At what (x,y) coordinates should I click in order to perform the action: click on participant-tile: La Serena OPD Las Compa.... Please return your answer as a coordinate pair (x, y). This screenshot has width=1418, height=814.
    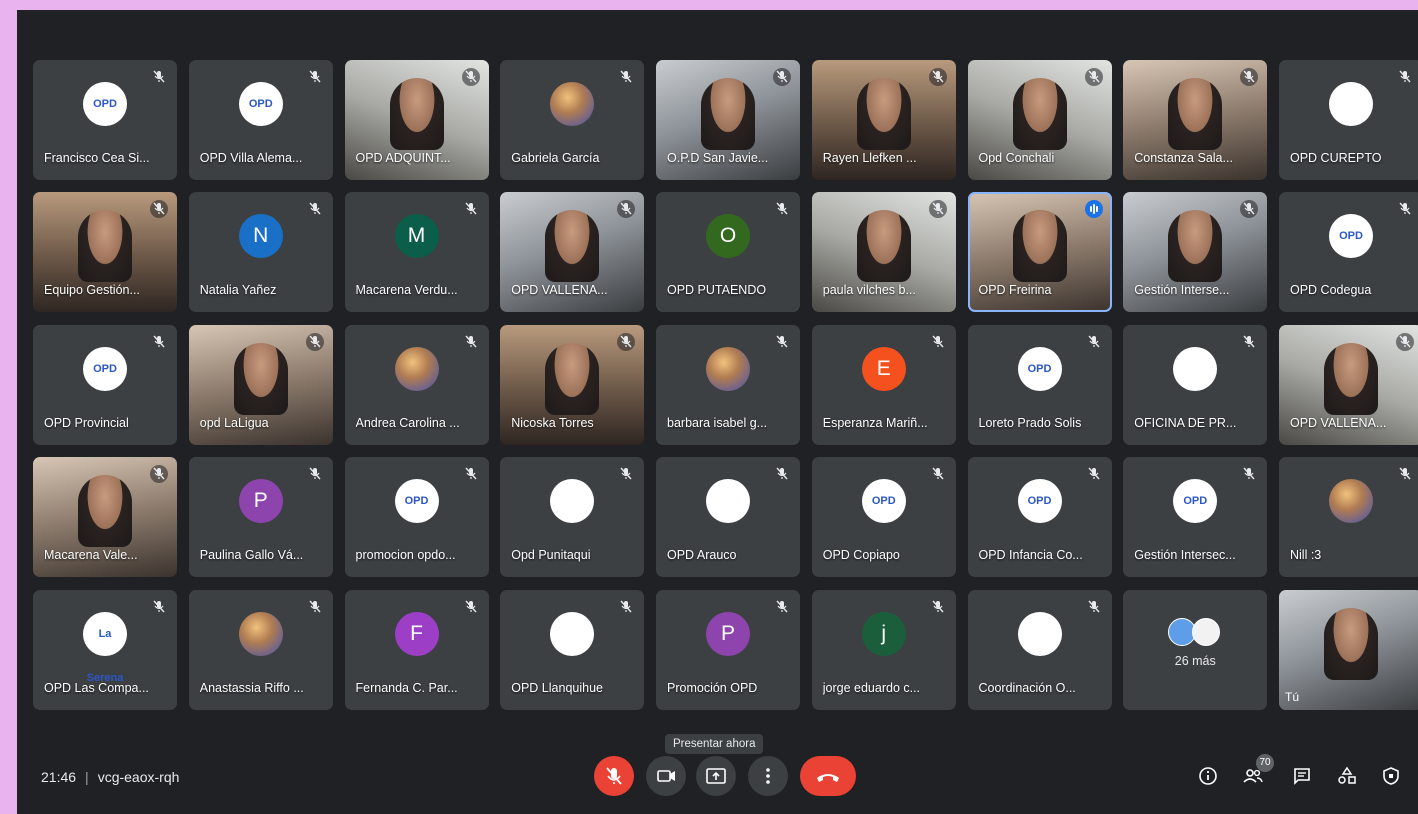
    Looking at the image, I should click on (105, 649).